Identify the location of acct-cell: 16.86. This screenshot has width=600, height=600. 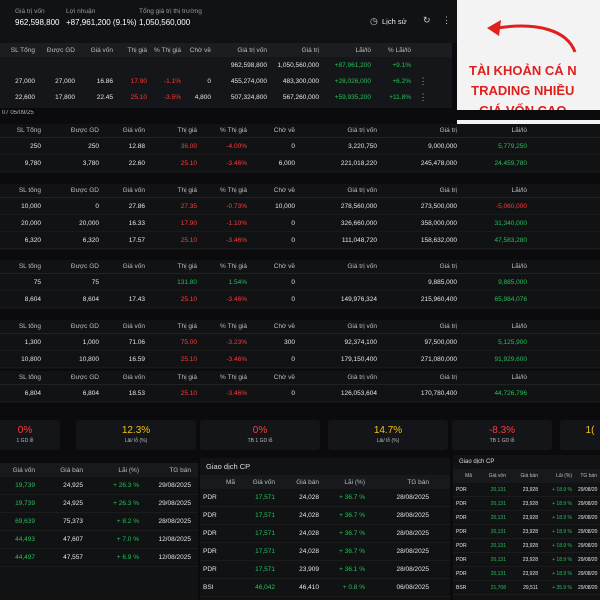
(104, 81).